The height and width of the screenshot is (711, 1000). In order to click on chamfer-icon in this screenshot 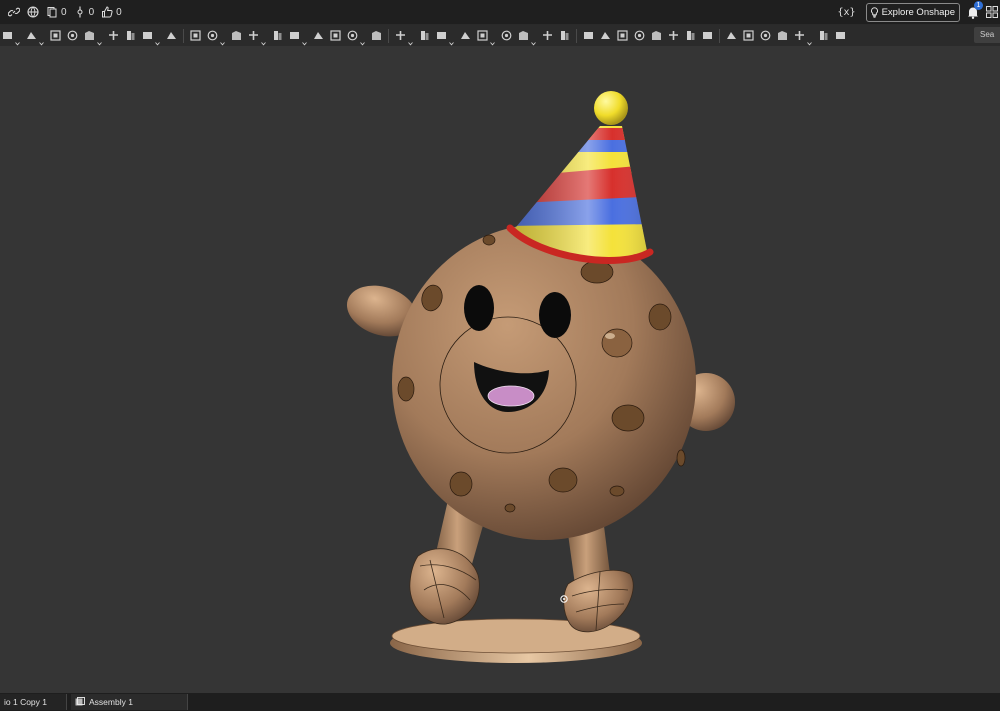, I will do `click(147, 35)`.